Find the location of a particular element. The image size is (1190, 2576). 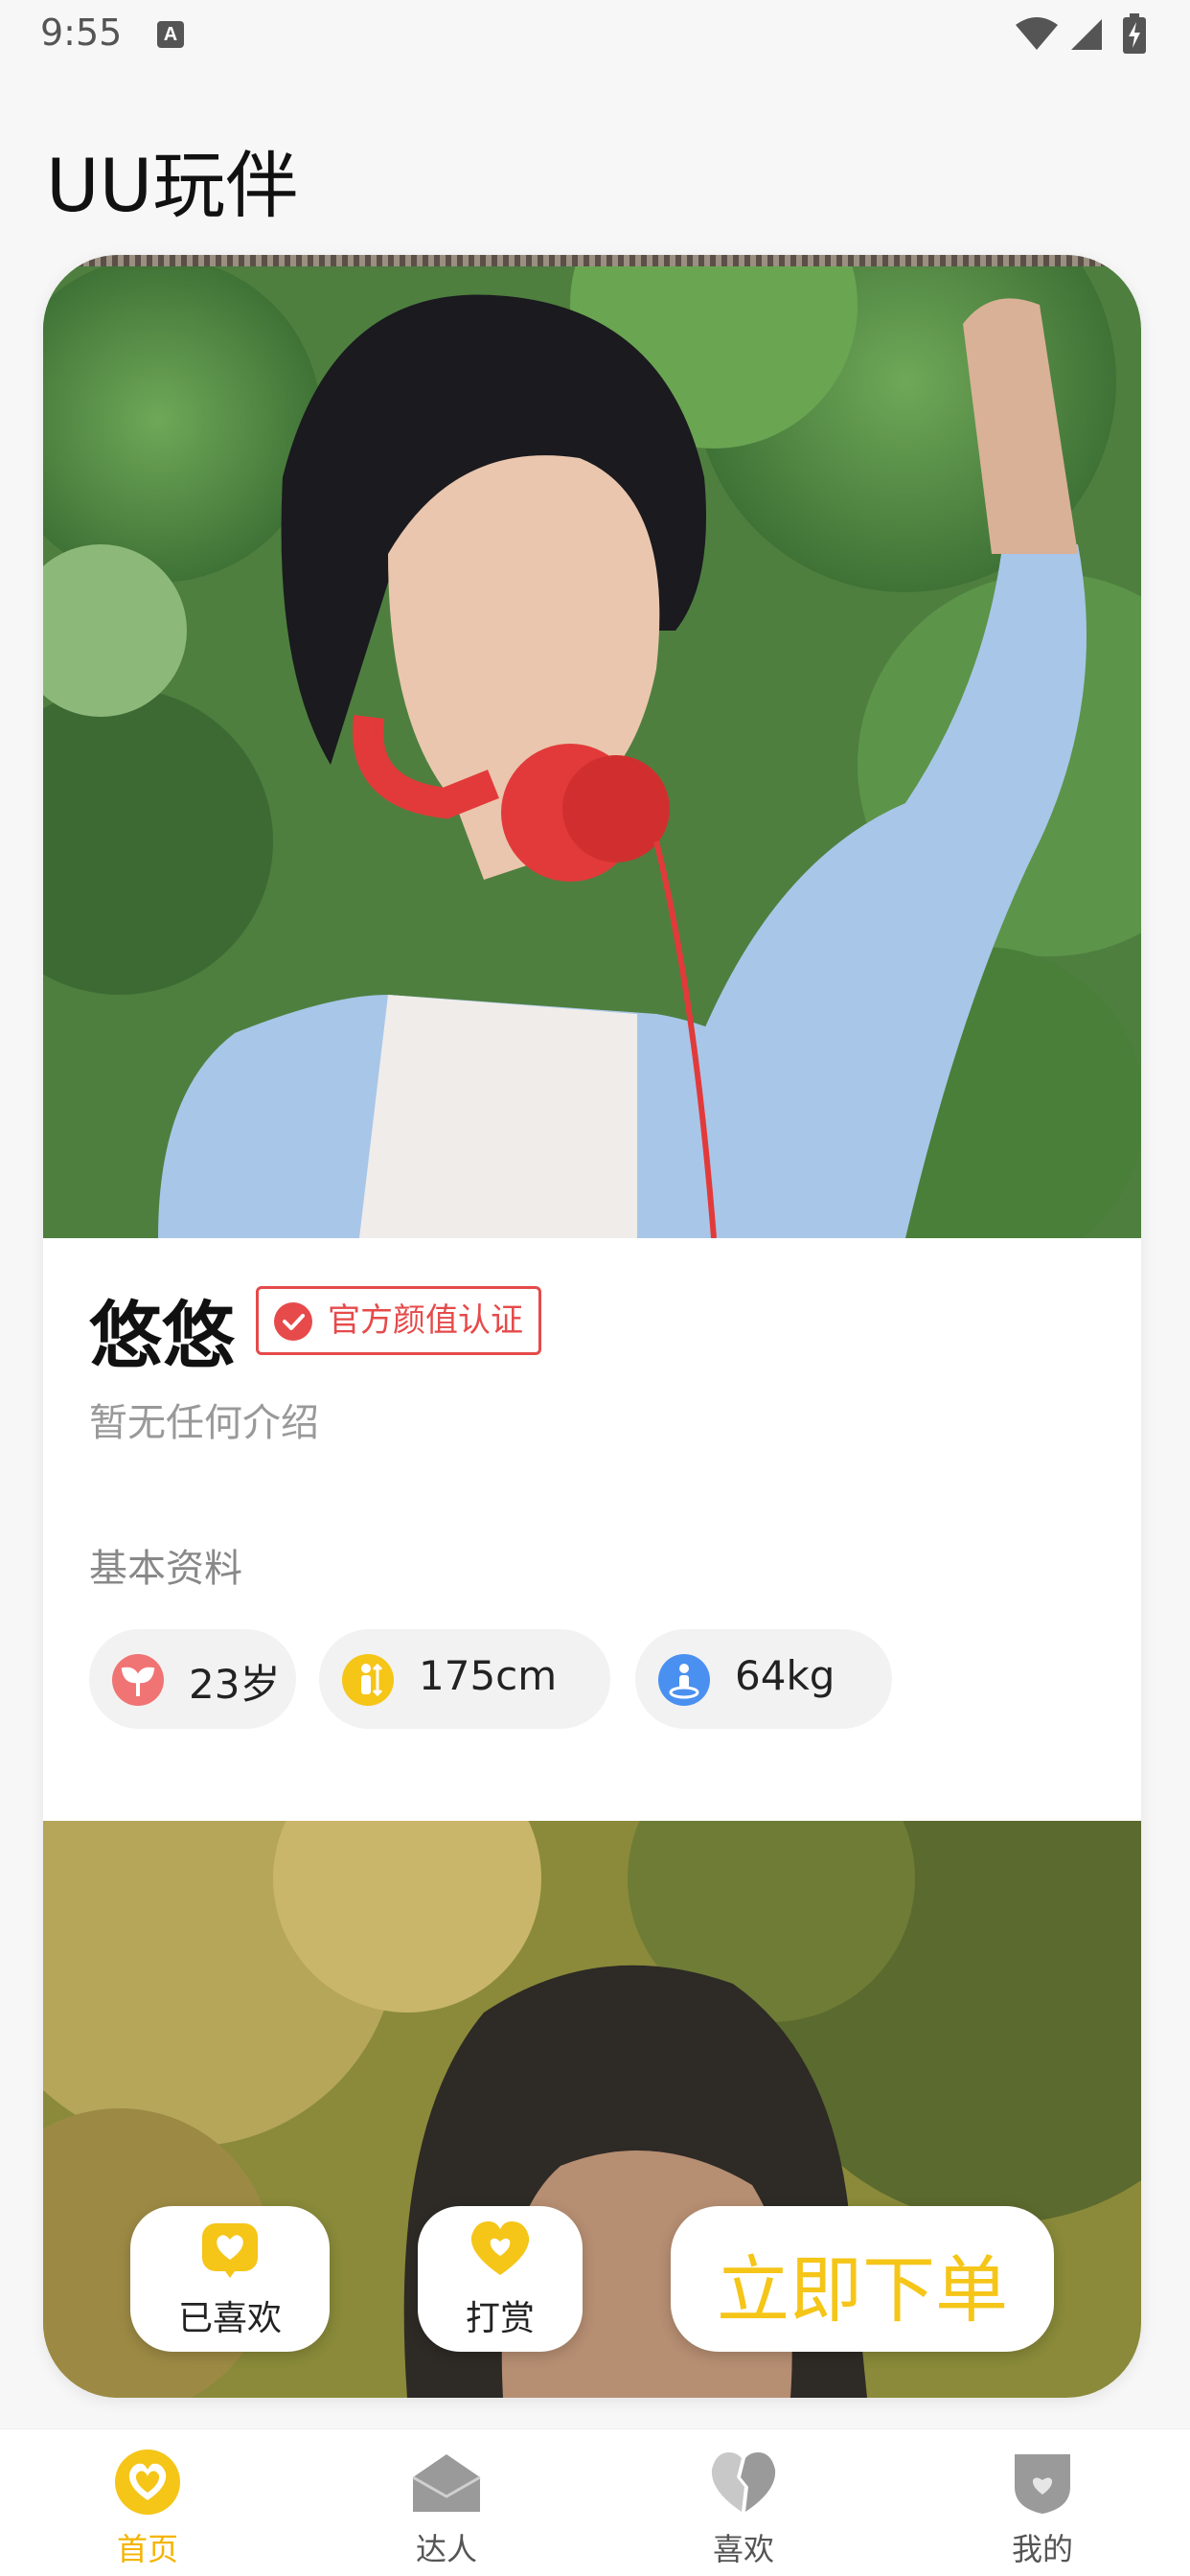

nav-likes-label: 喜欢 is located at coordinates (743, 2549).